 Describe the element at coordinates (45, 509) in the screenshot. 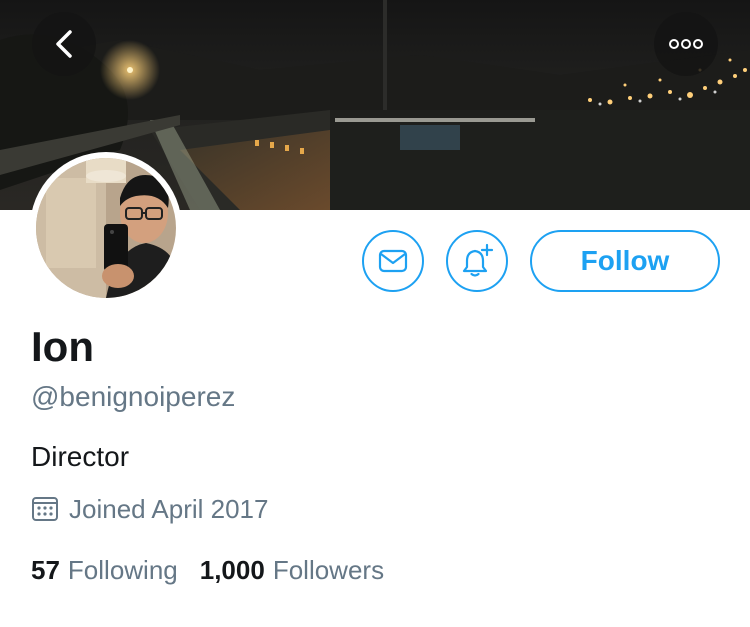

I see `calendar-icon` at that location.